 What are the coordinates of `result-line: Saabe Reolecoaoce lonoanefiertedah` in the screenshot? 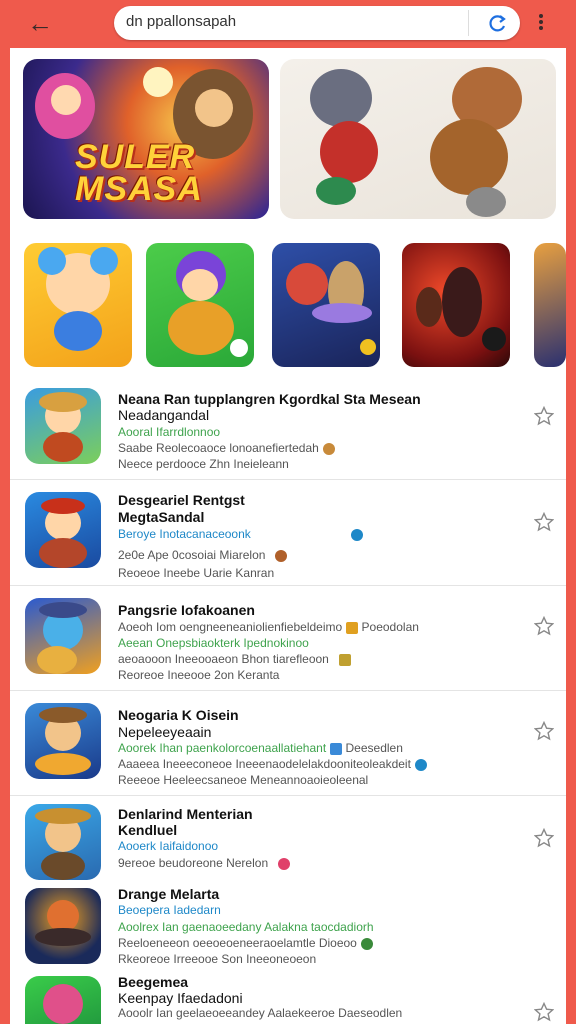 It's located at (226, 448).